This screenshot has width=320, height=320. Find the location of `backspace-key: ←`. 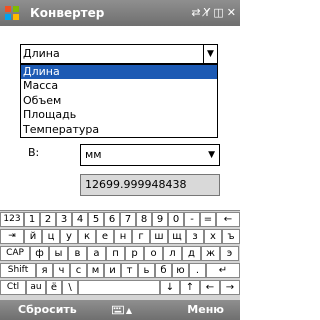

backspace-key: ← is located at coordinates (228, 219).